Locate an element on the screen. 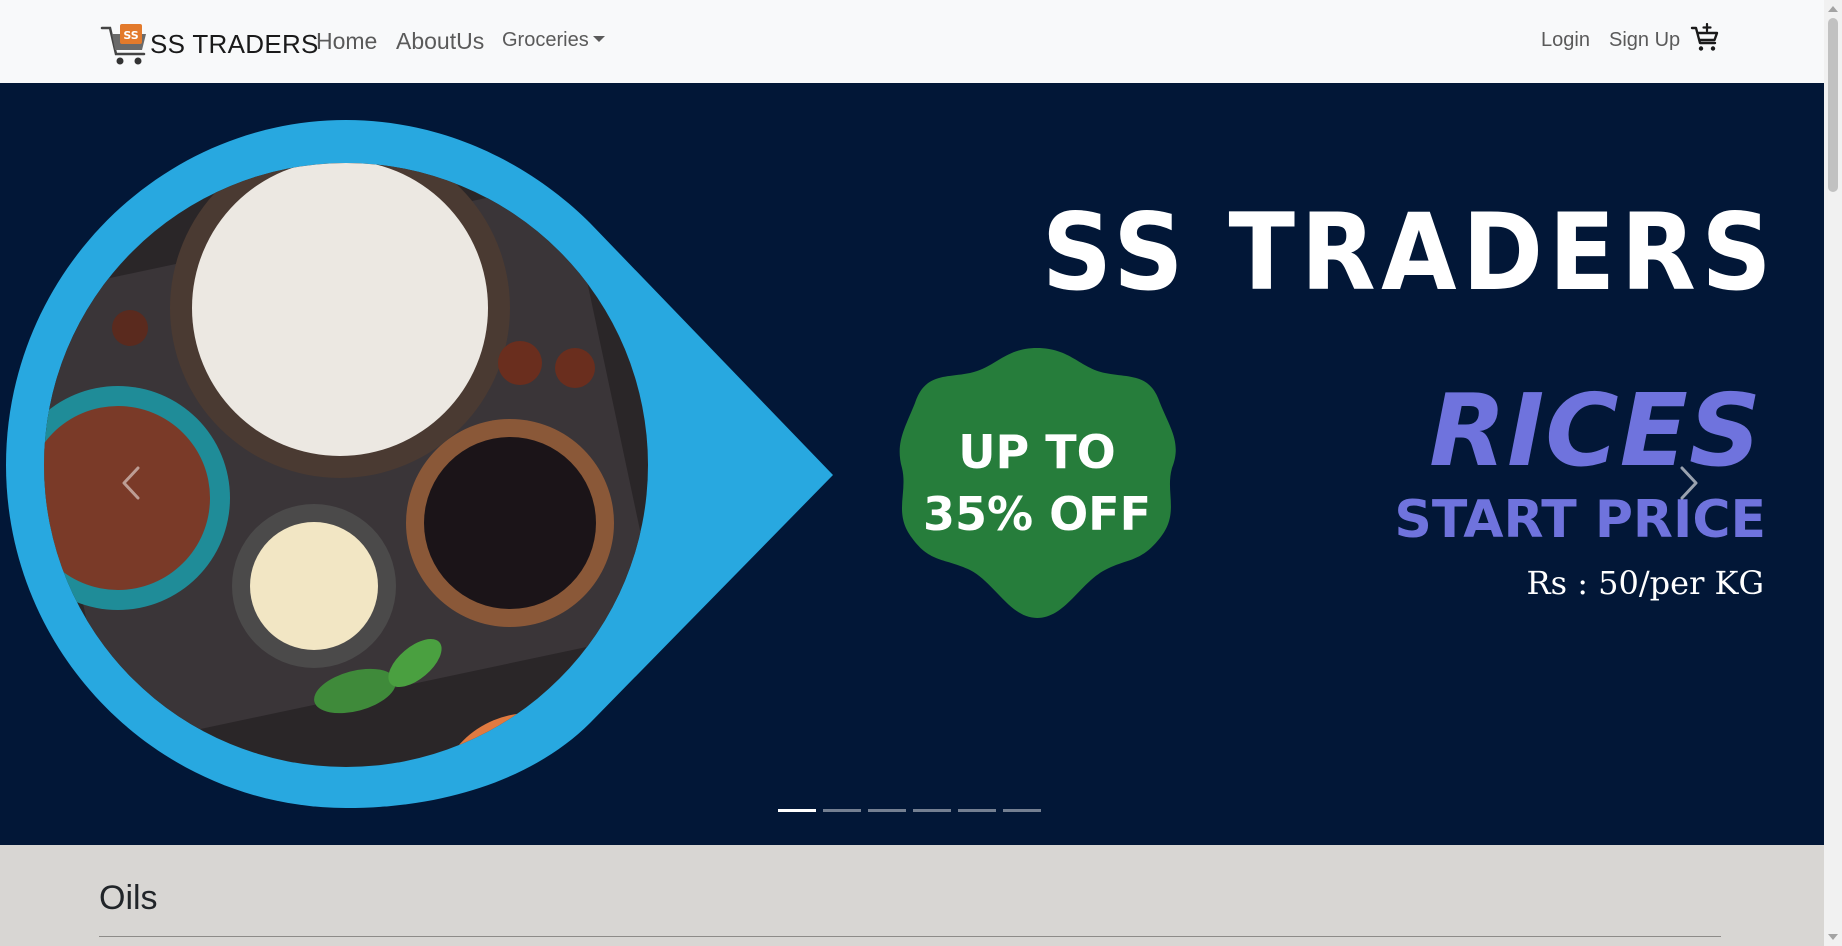 Image resolution: width=1842 pixels, height=946 pixels. banner-price: Rs : 50/per KG is located at coordinates (1645, 583).